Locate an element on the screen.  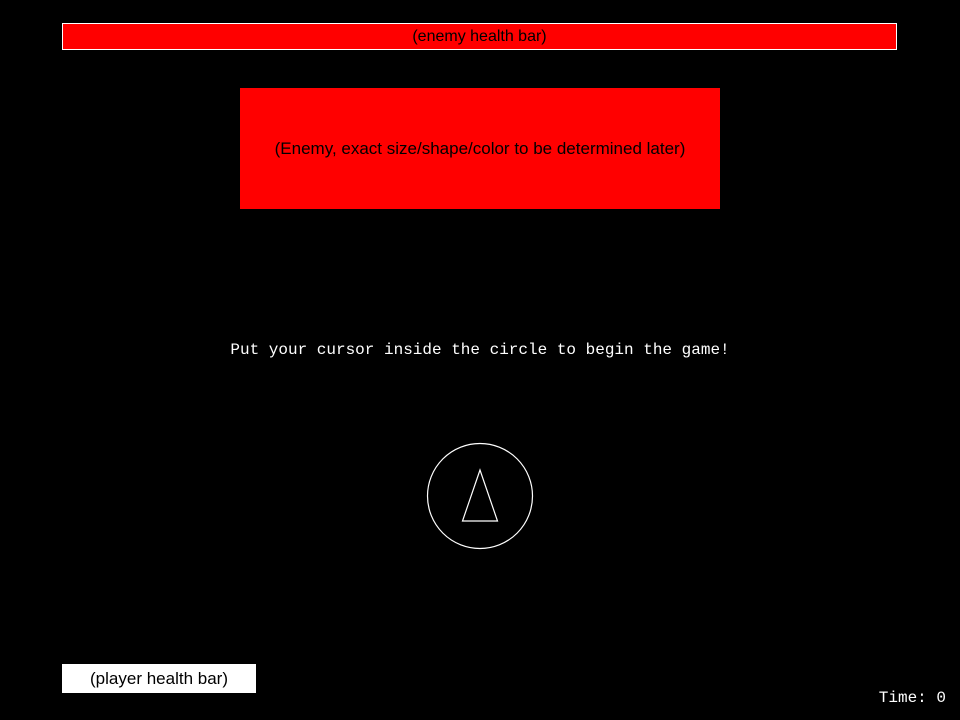
start-circle-graphic is located at coordinates (480, 496).